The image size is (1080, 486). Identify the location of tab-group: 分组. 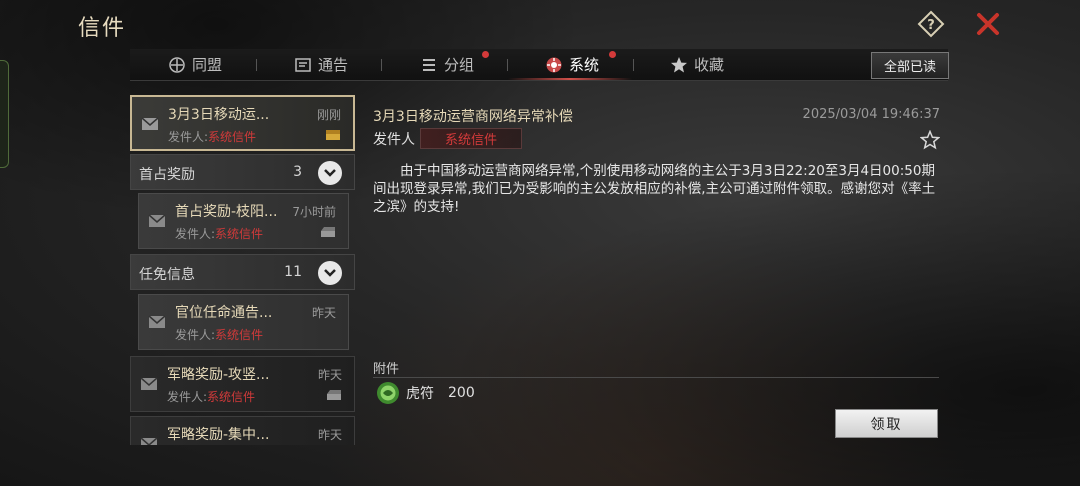
(454, 64).